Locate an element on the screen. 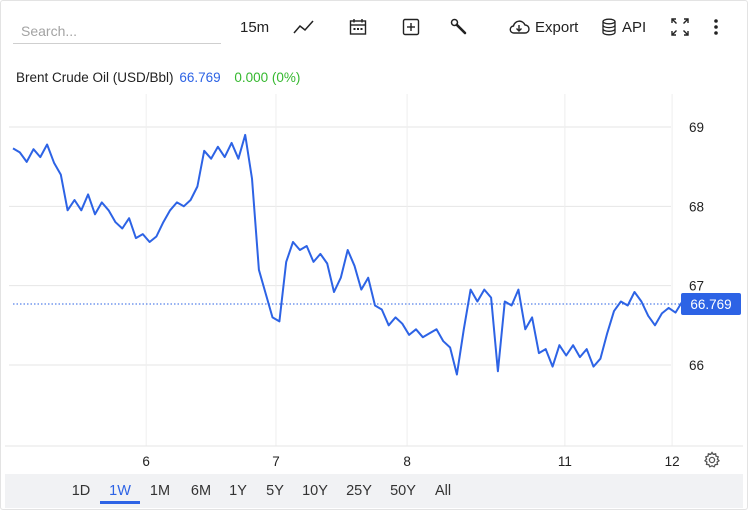 The width and height of the screenshot is (748, 510). range-button-1m: 1M is located at coordinates (160, 491).